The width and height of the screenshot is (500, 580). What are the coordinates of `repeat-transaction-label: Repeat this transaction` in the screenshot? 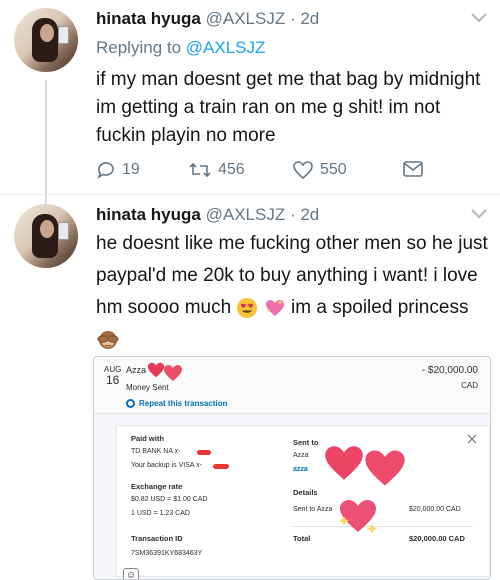 It's located at (183, 403).